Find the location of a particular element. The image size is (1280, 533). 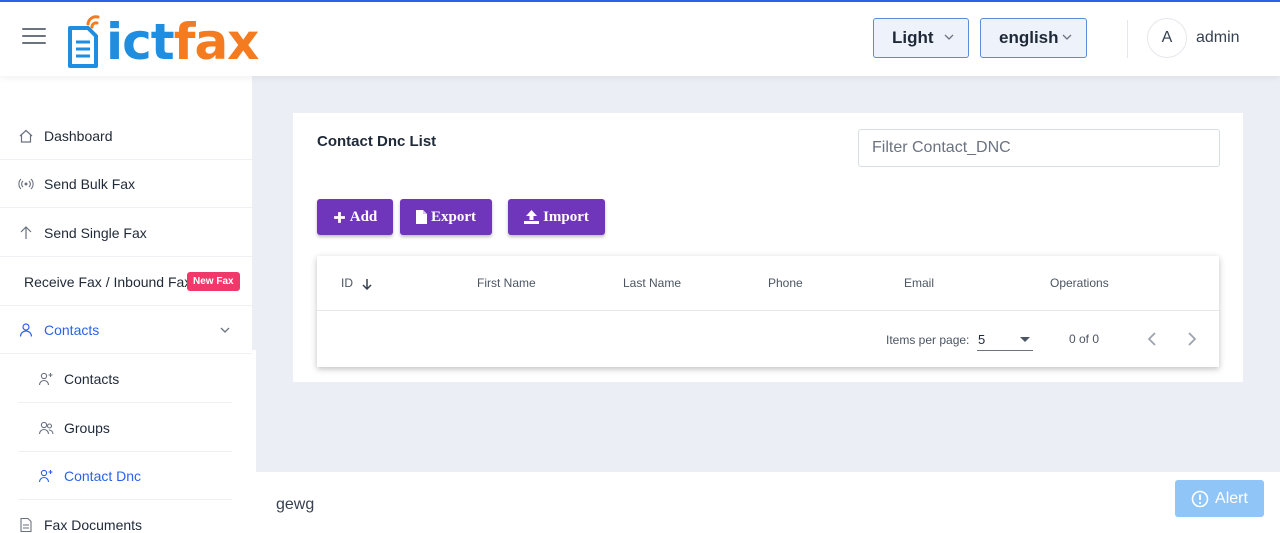

items-per-page-select: 5 is located at coordinates (1005, 339).